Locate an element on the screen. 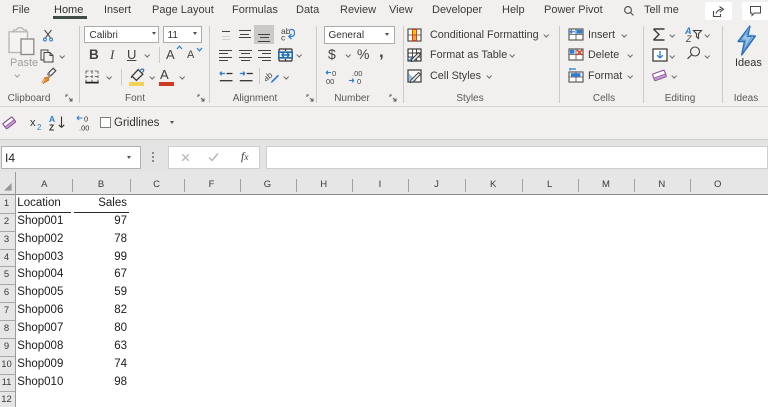  svg-text: .00 is located at coordinates (84, 127).